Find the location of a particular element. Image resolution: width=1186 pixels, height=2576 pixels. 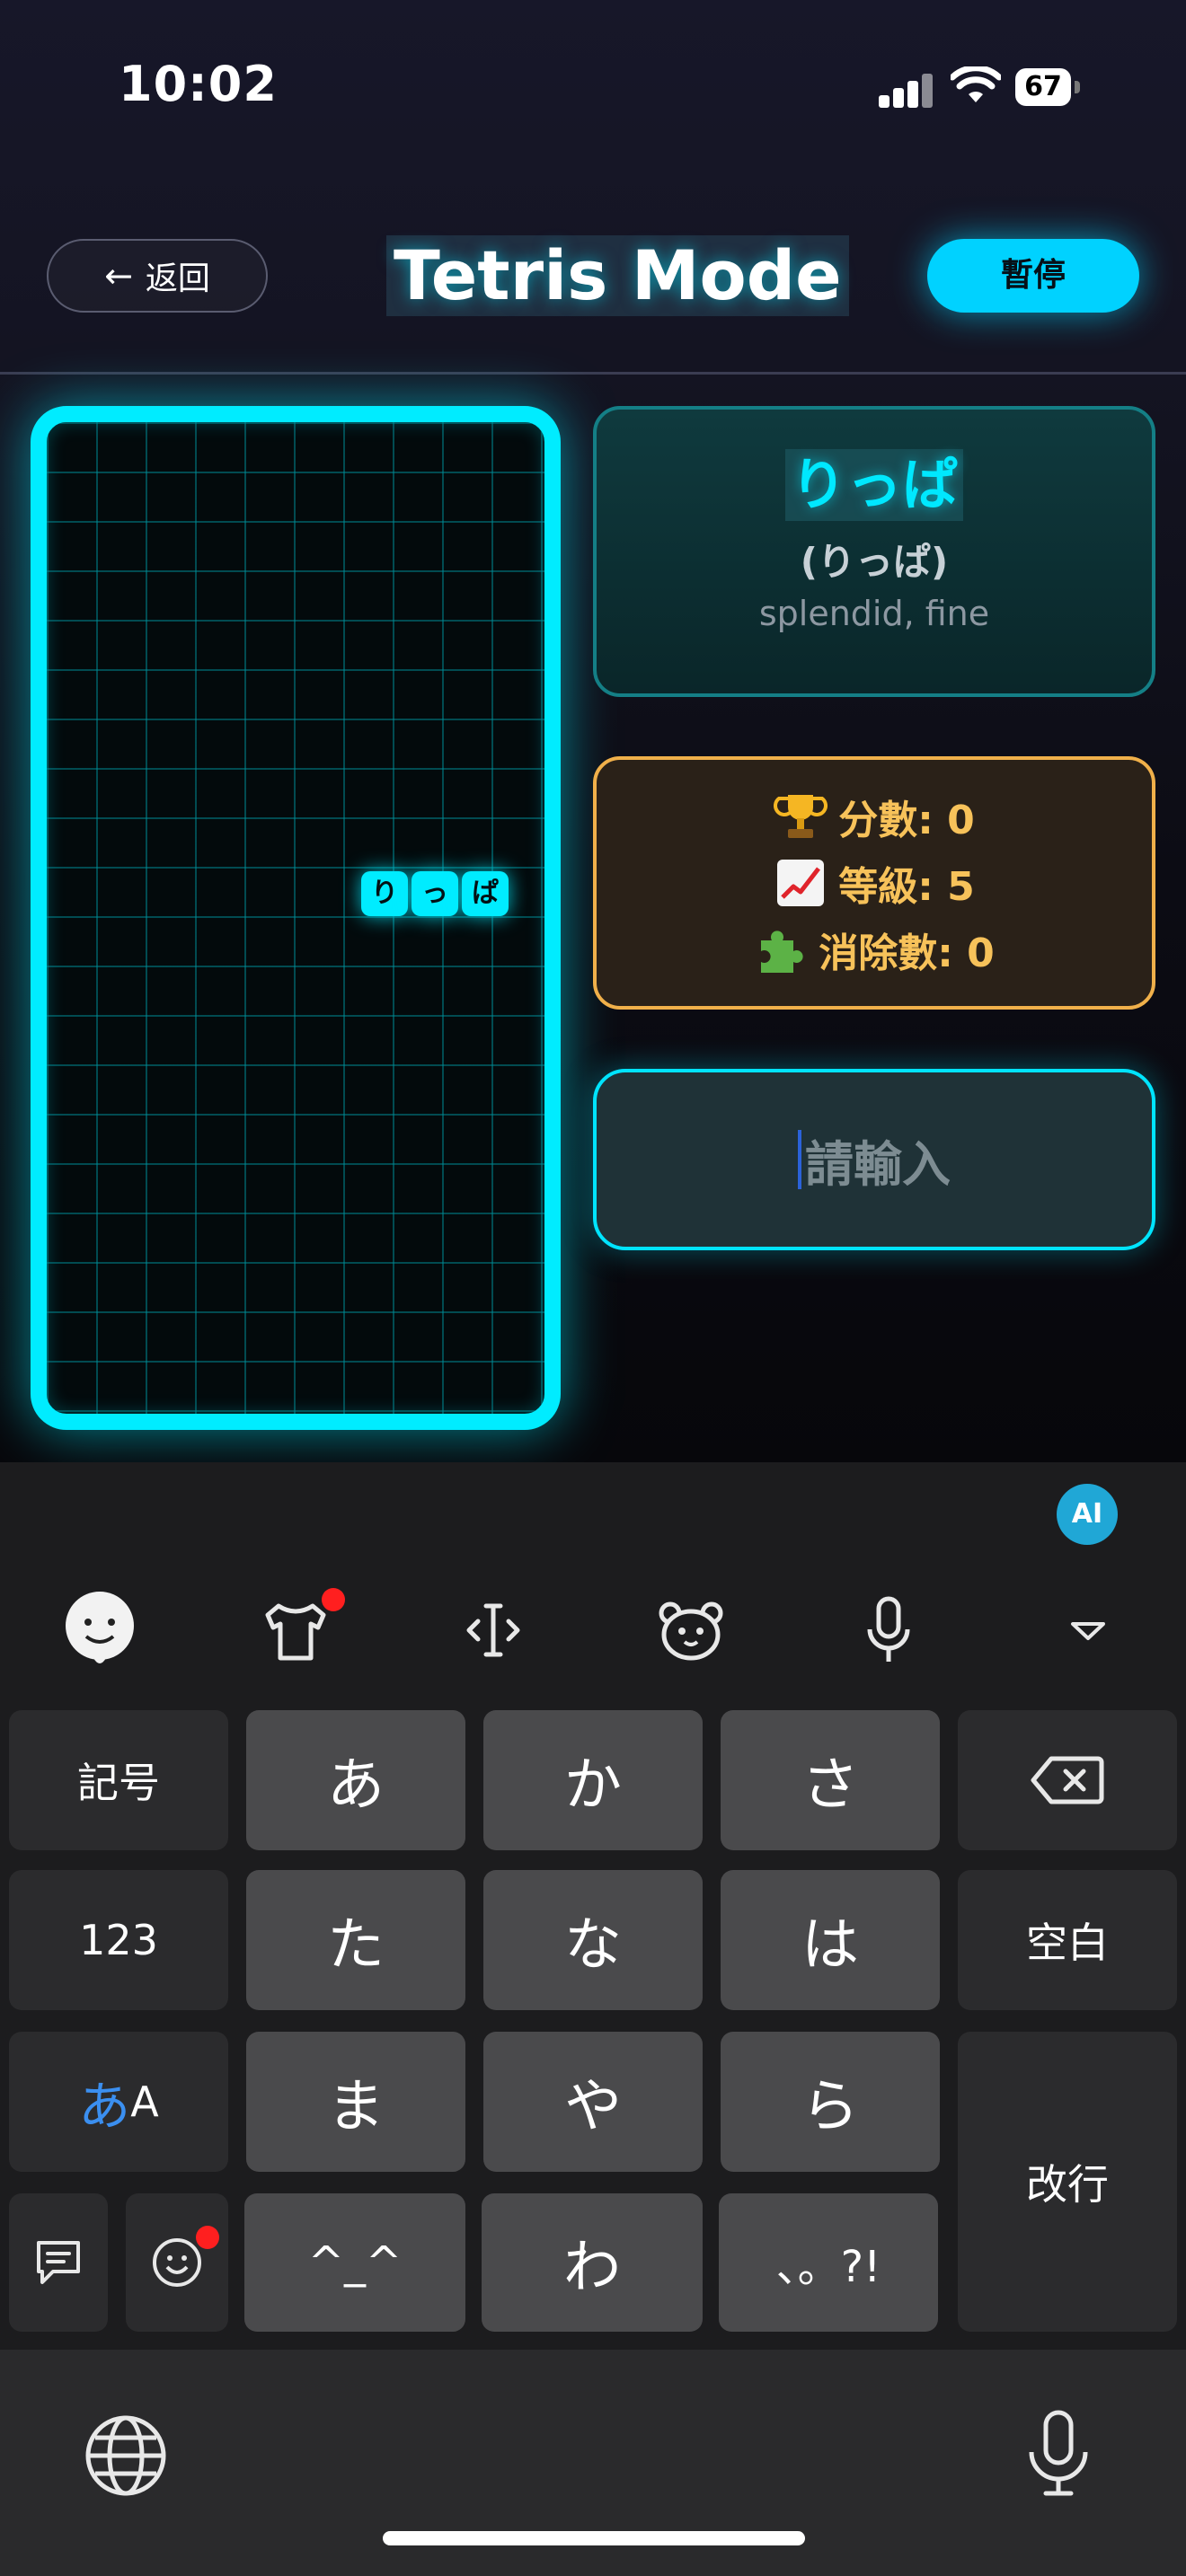

key-ra: ら is located at coordinates (830, 2102).